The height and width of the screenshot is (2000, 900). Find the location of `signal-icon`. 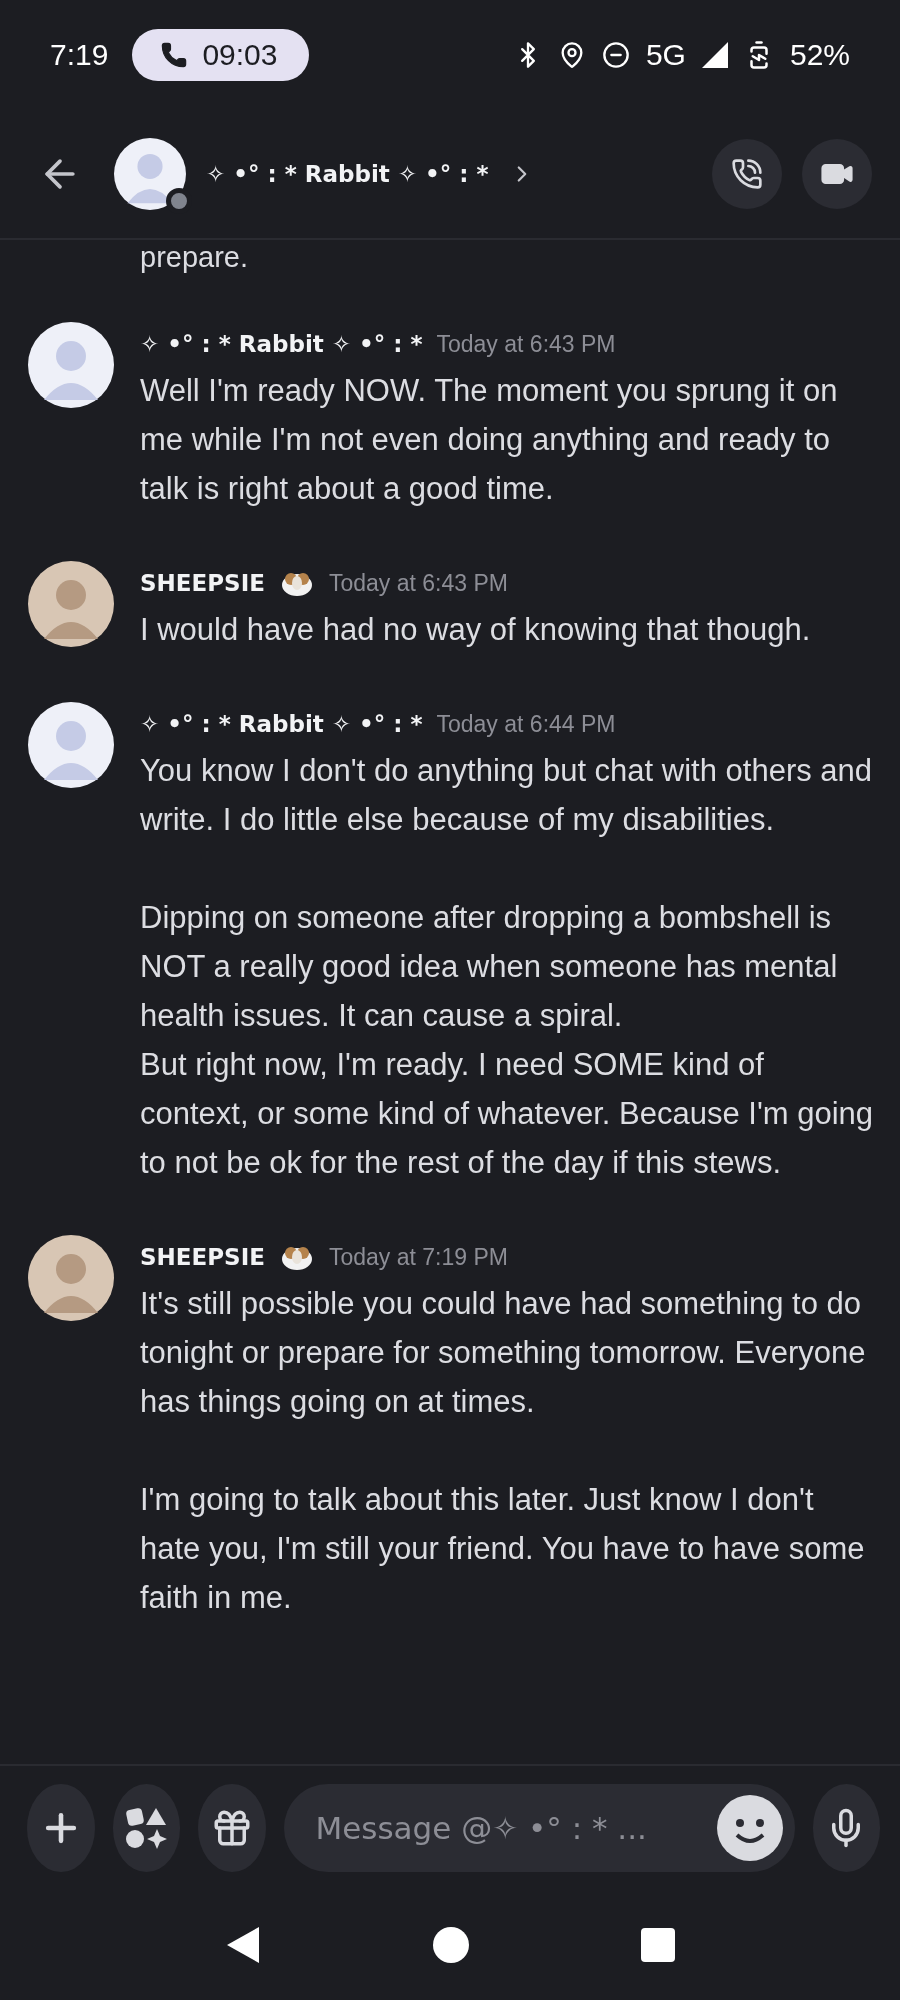

signal-icon is located at coordinates (714, 55).